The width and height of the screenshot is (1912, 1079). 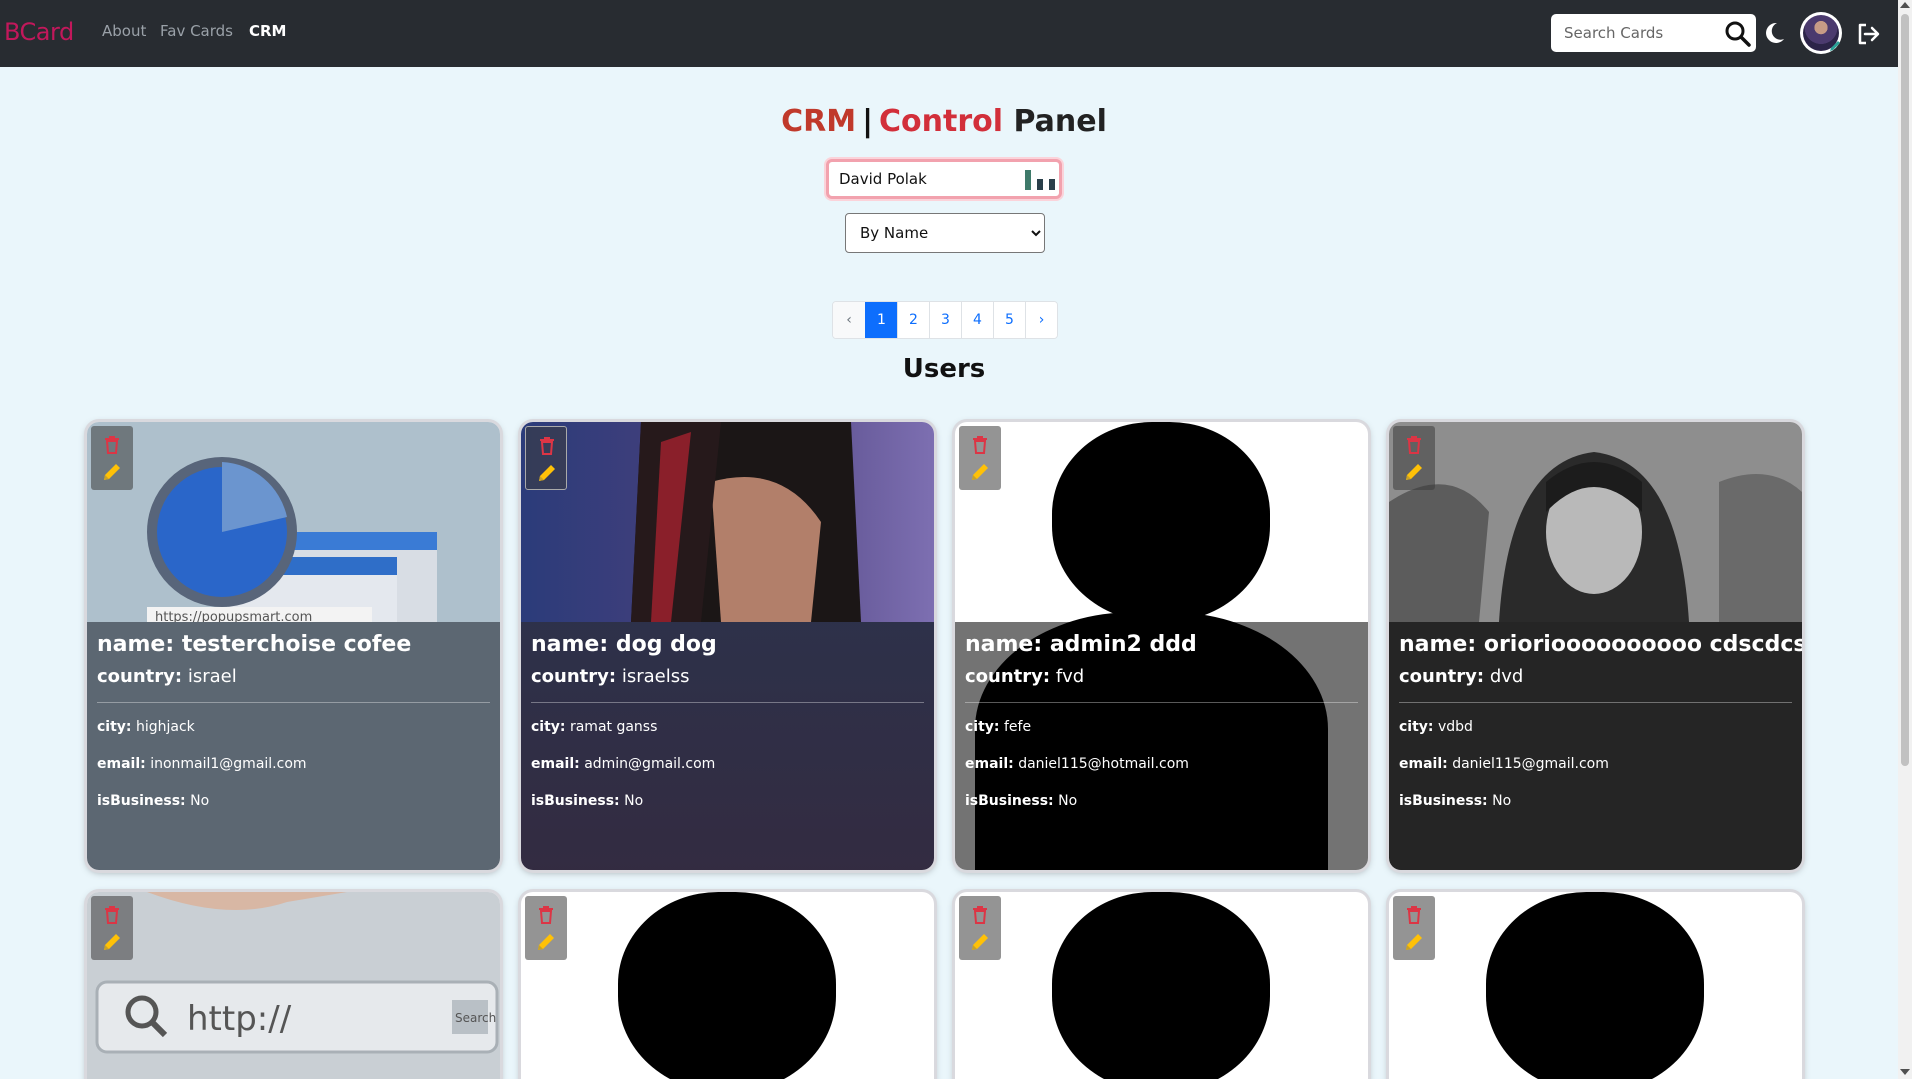 I want to click on card-image-http-text: http://, so click(x=239, y=1019).